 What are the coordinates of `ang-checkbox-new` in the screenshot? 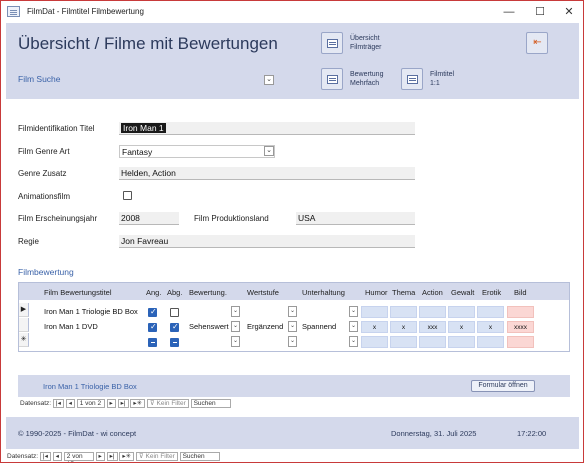 It's located at (152, 342).